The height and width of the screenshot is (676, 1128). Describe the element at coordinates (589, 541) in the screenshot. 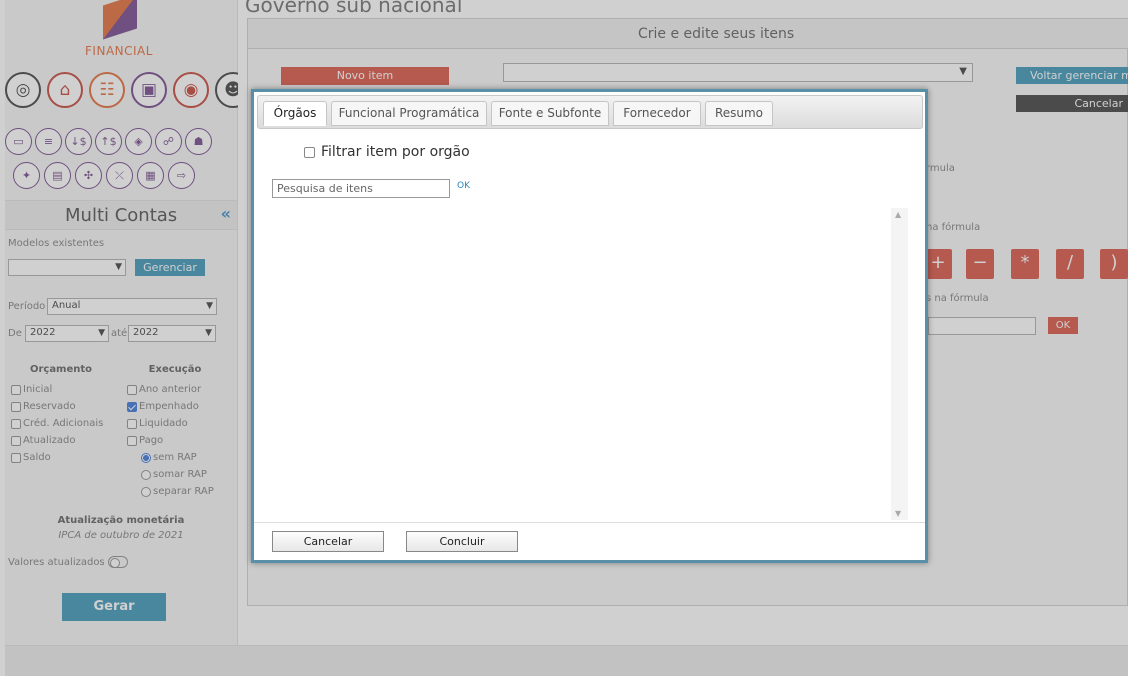

I see `modal-footer: Cancelar Concluir` at that location.